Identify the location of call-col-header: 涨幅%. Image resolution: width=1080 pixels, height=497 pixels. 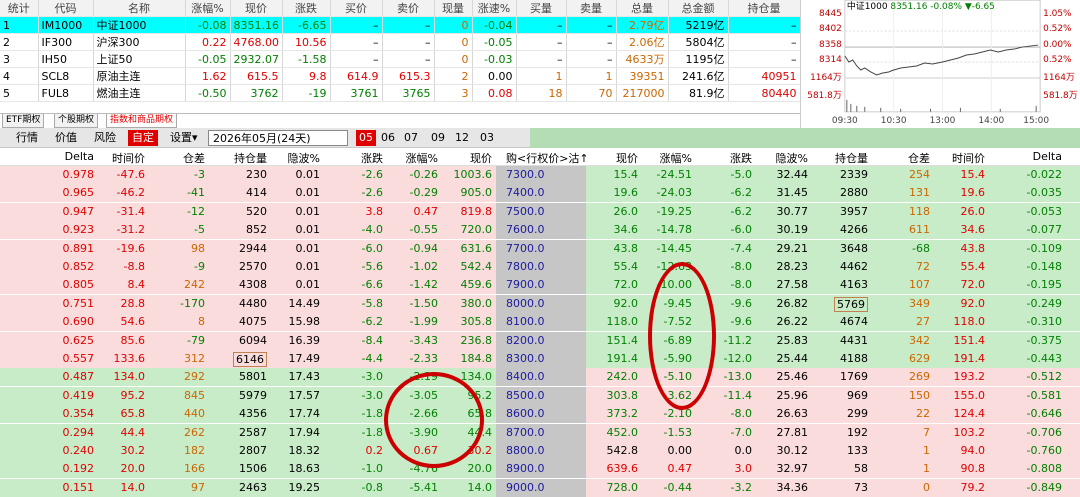
(422, 158).